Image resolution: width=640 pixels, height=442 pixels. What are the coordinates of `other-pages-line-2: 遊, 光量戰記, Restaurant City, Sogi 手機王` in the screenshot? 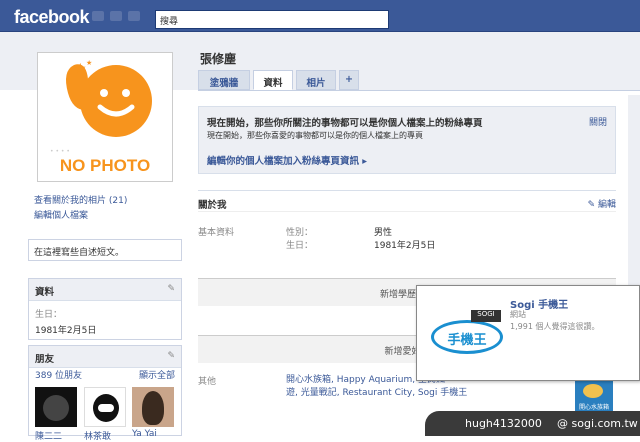 It's located at (376, 393).